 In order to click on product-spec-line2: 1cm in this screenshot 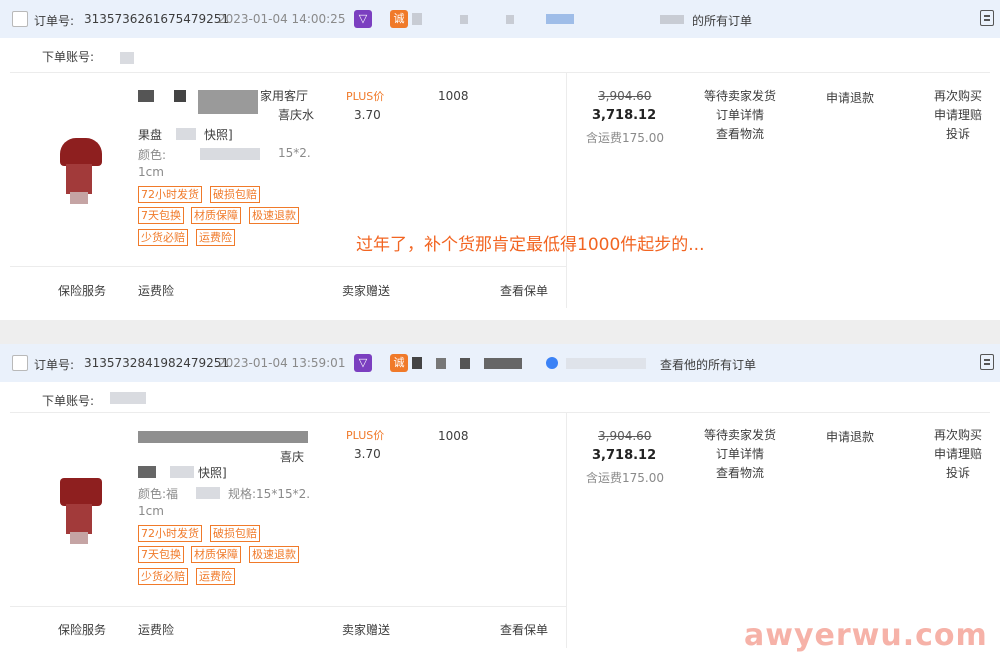, I will do `click(151, 511)`.